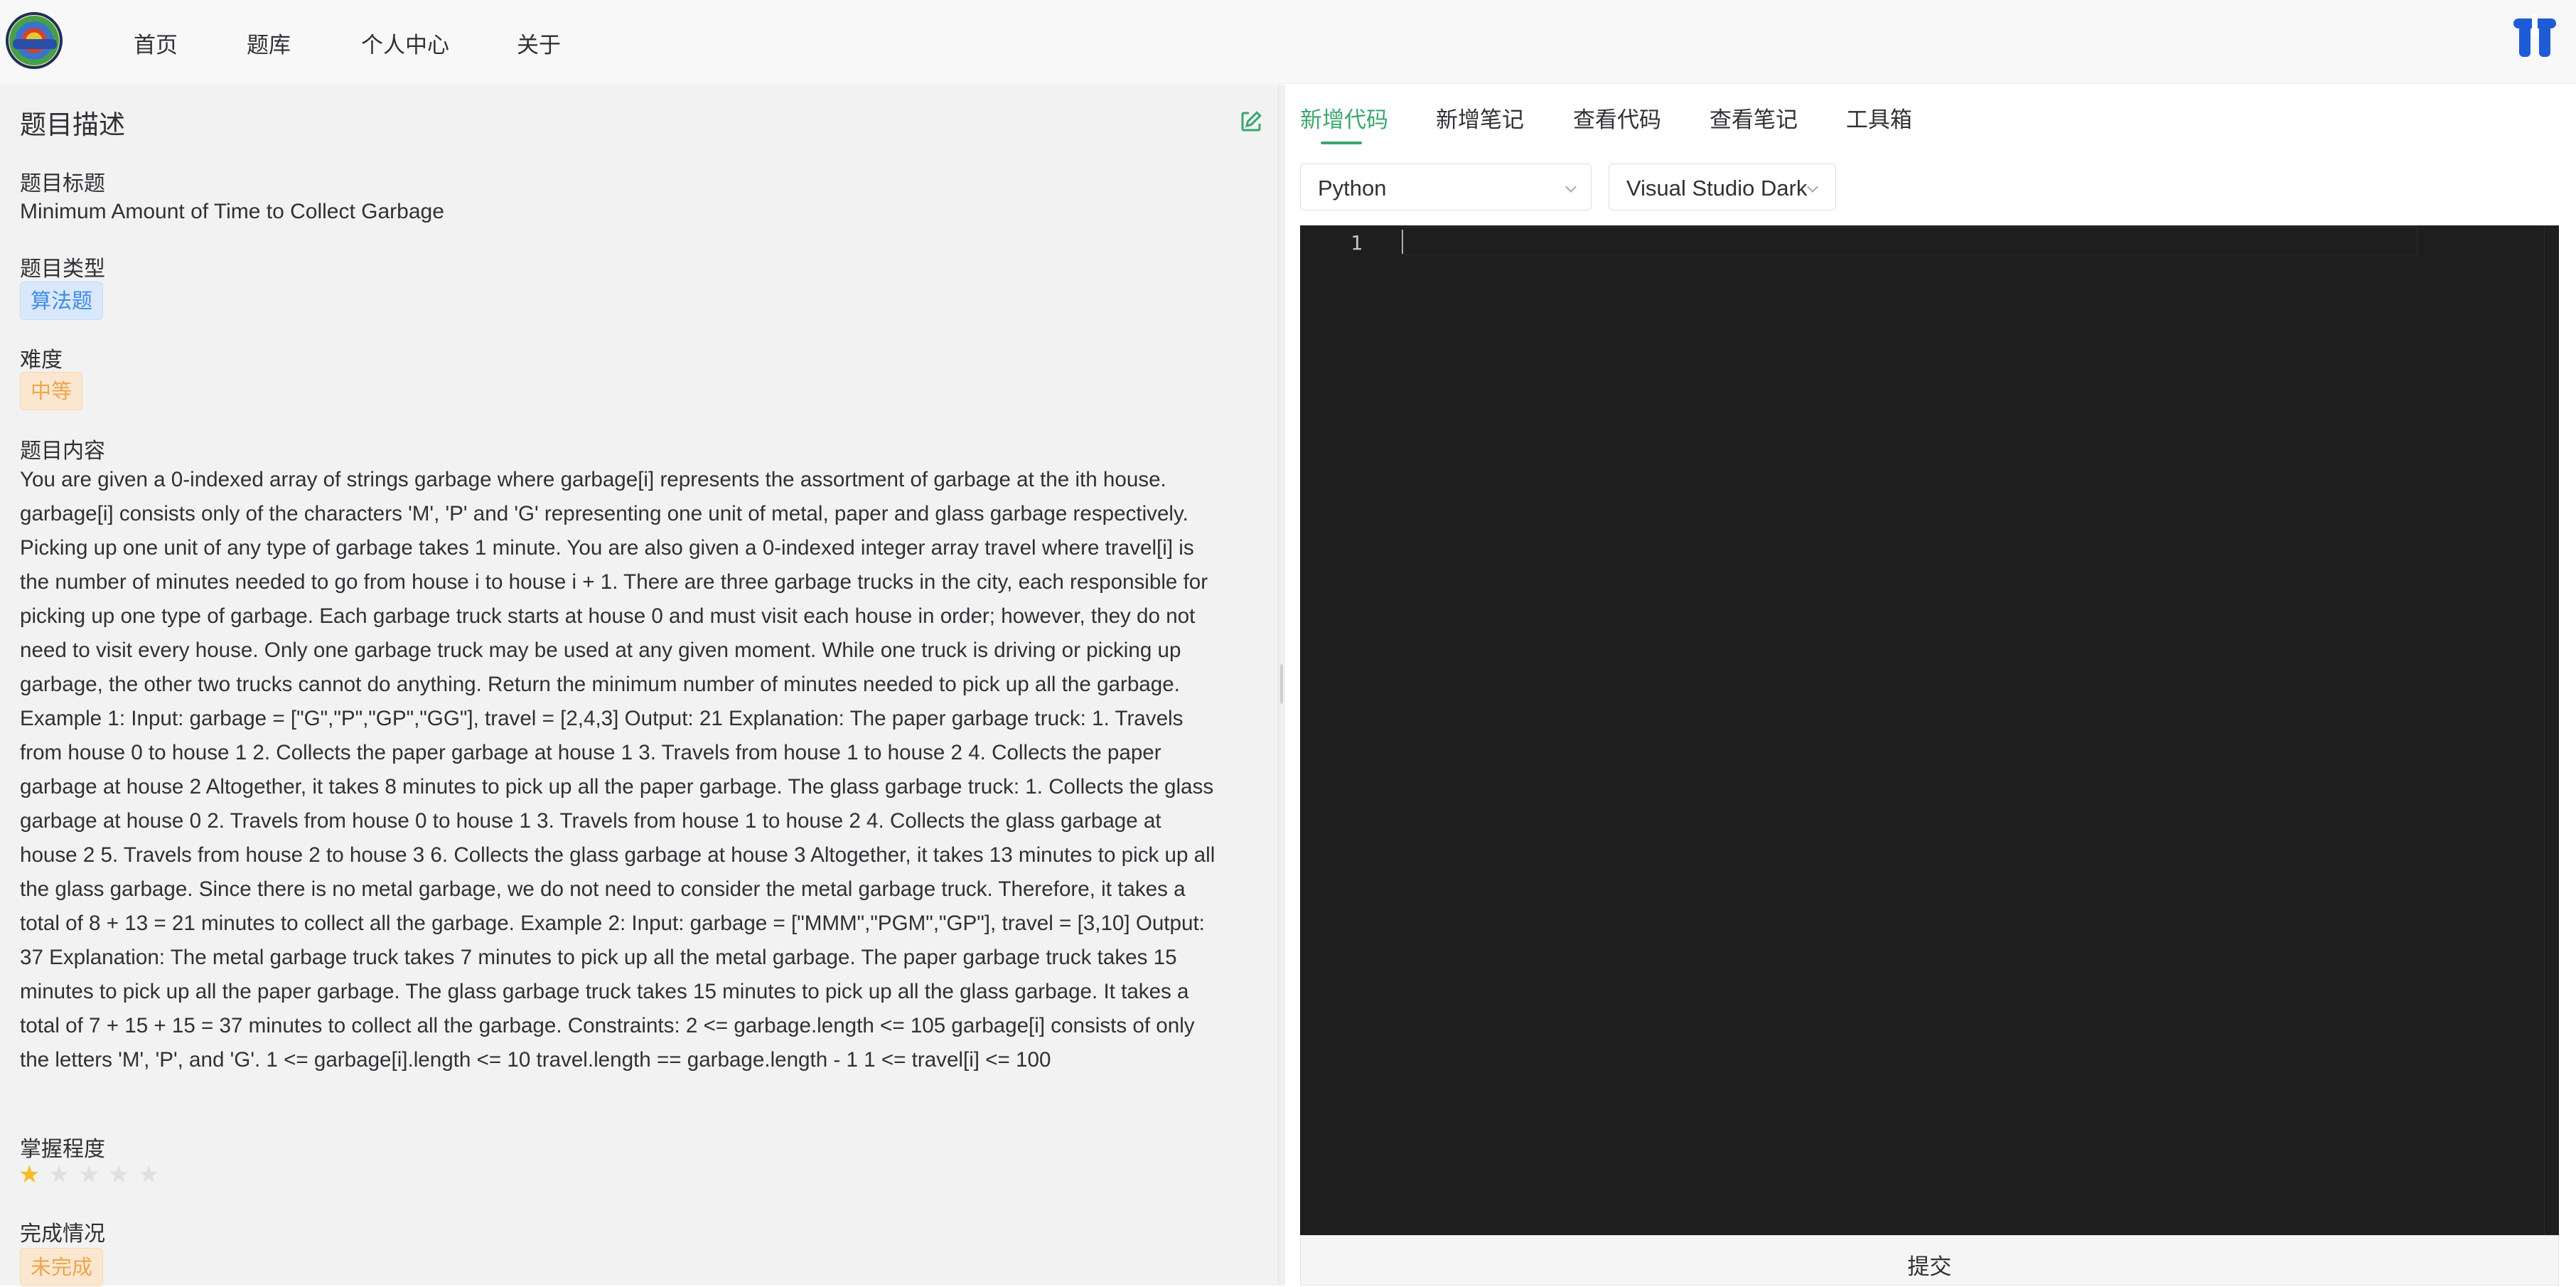 The width and height of the screenshot is (2576, 1287). I want to click on language-select: Python, so click(1446, 187).